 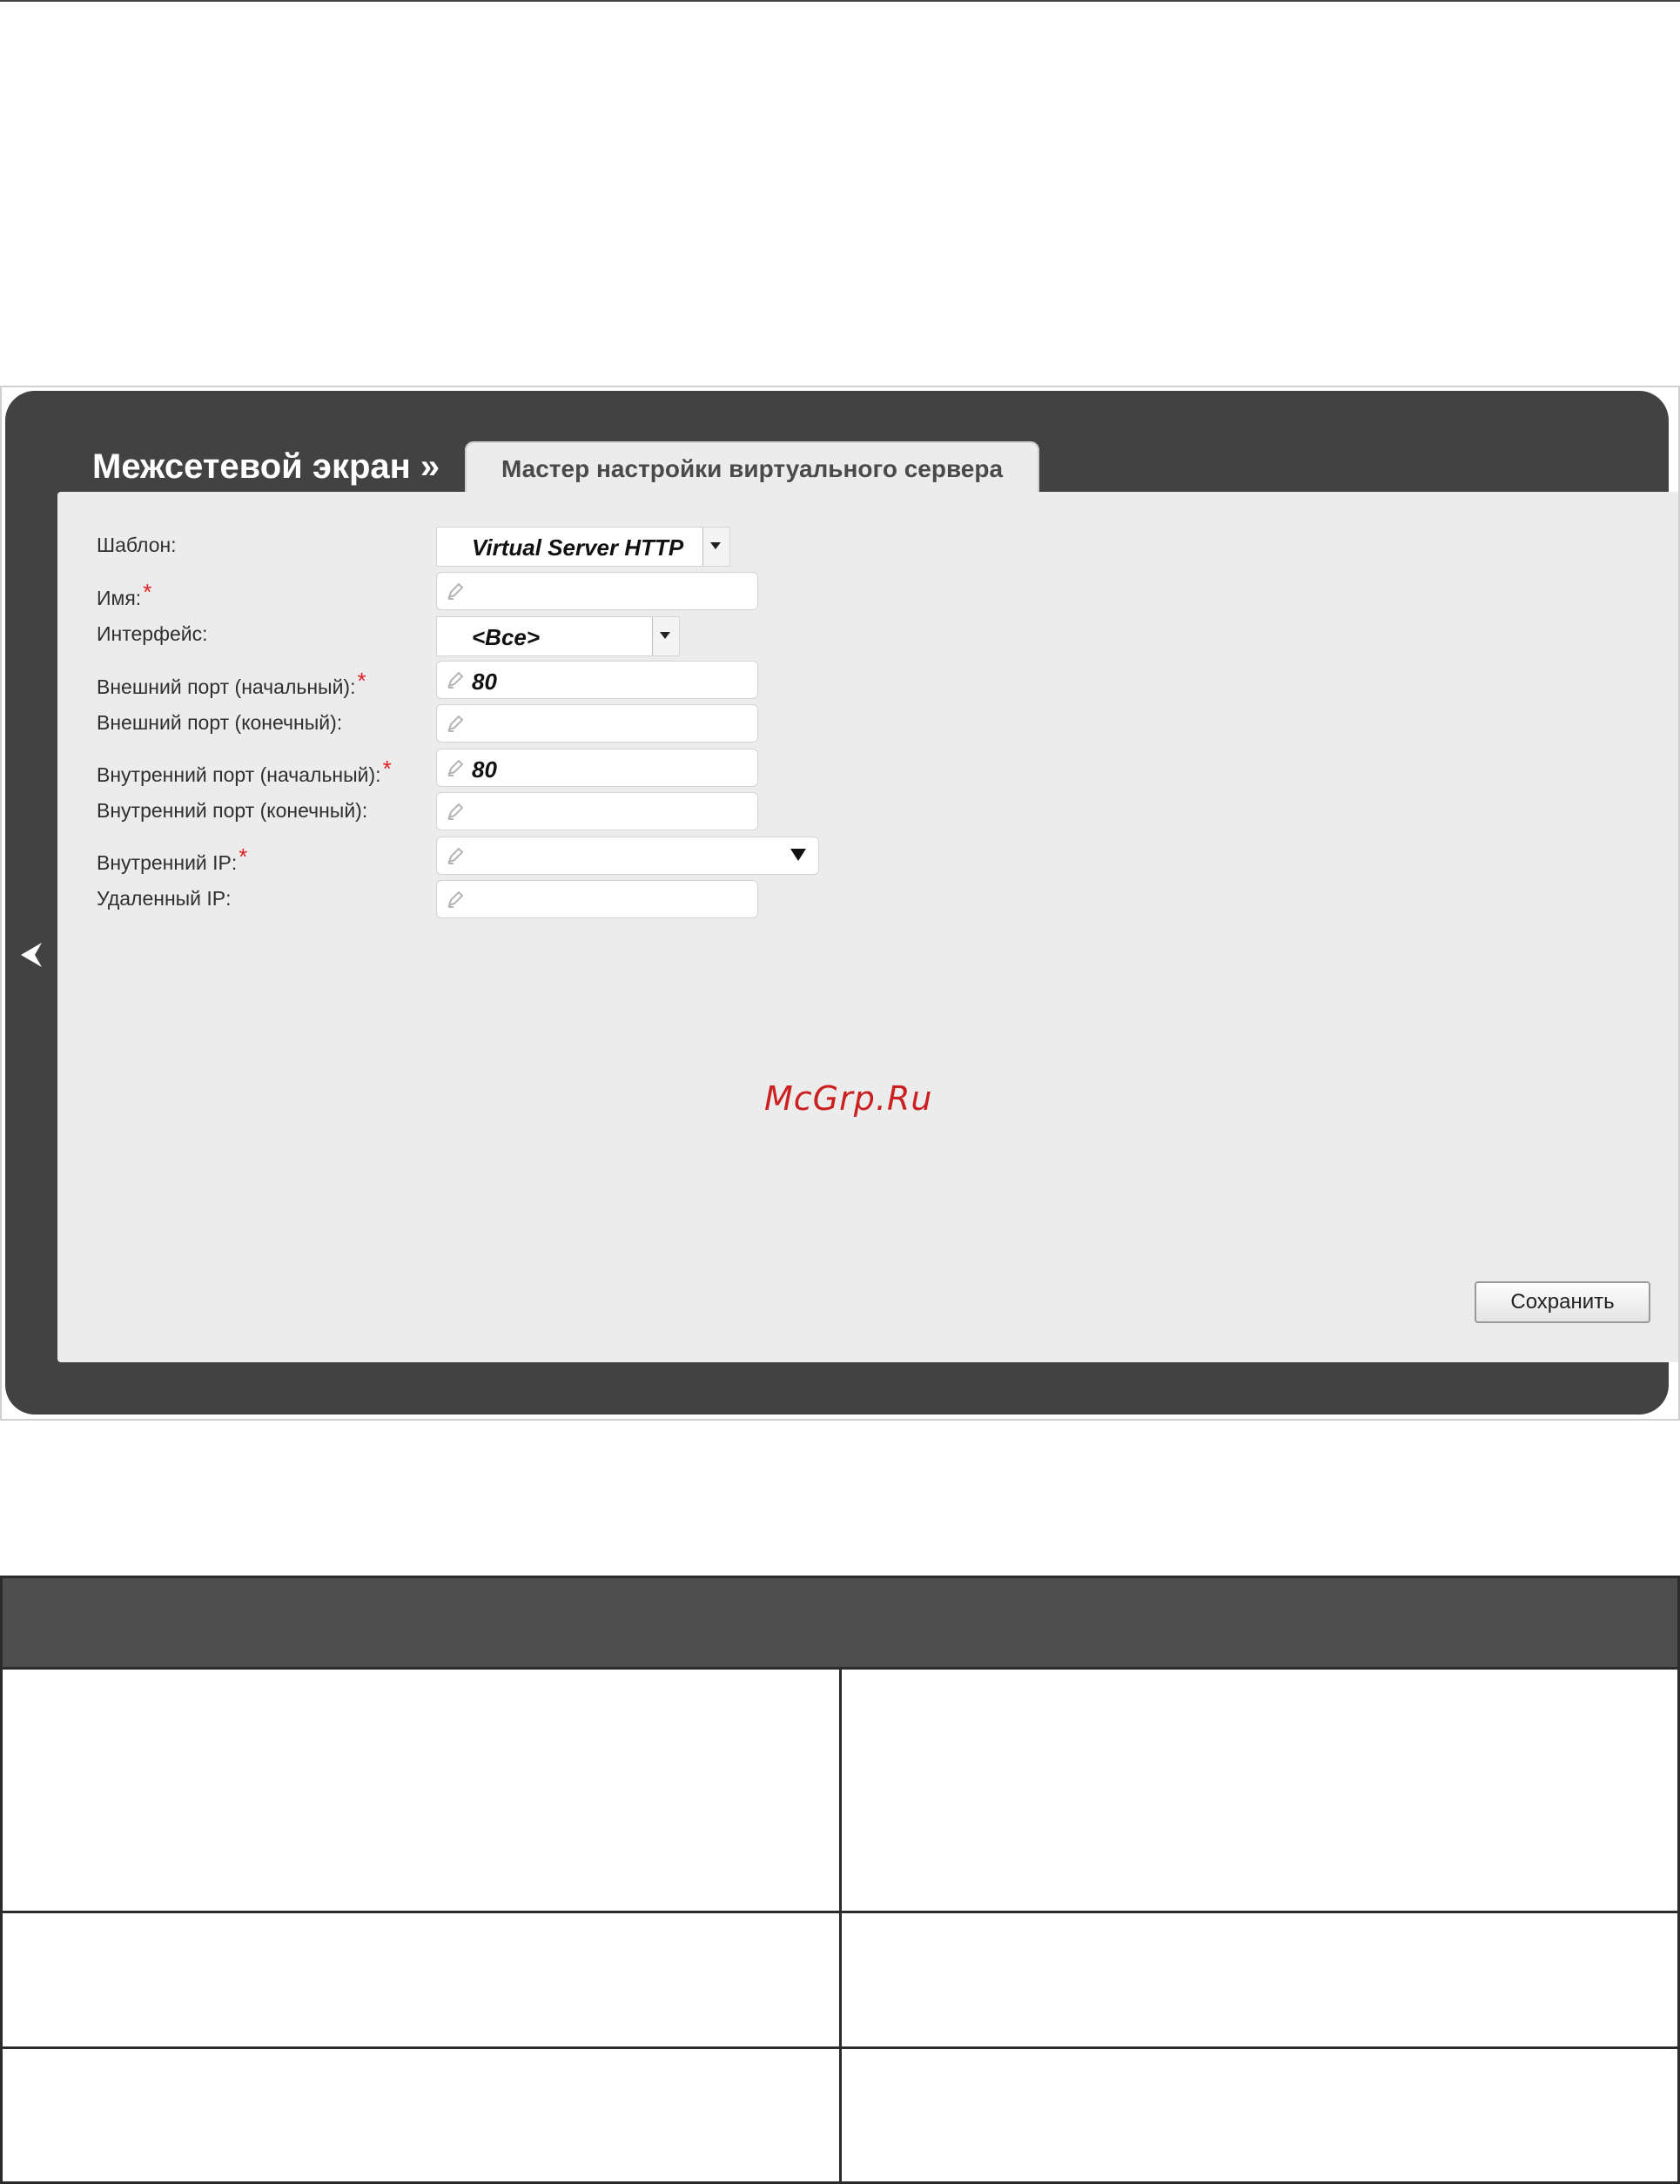 What do you see at coordinates (484, 682) in the screenshot?
I see `ext-port-start-value: 80` at bounding box center [484, 682].